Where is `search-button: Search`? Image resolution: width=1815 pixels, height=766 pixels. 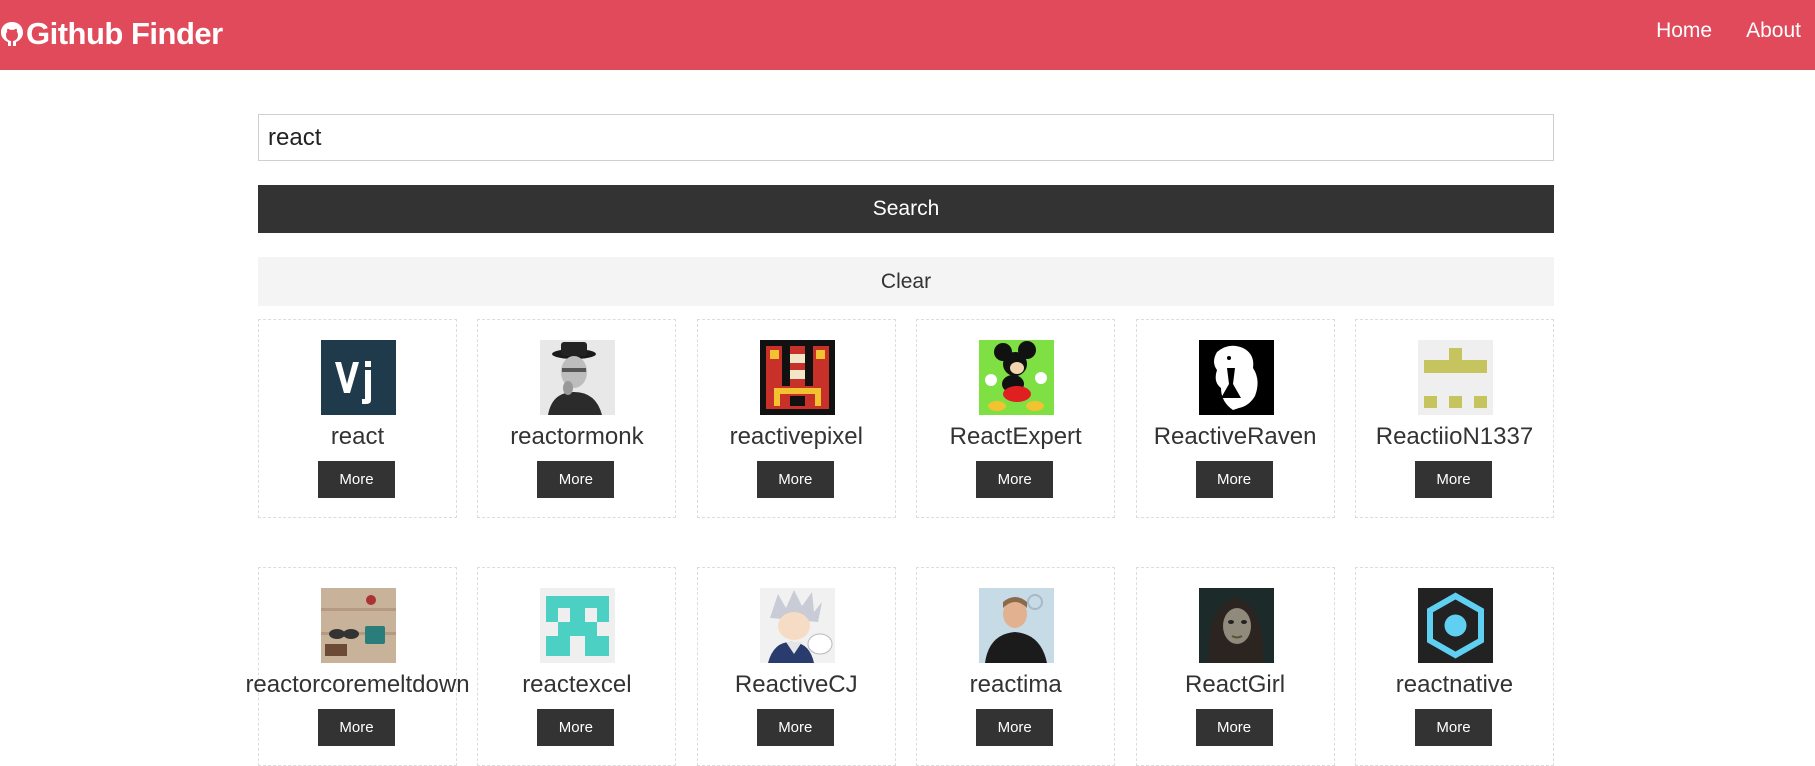 search-button: Search is located at coordinates (906, 209).